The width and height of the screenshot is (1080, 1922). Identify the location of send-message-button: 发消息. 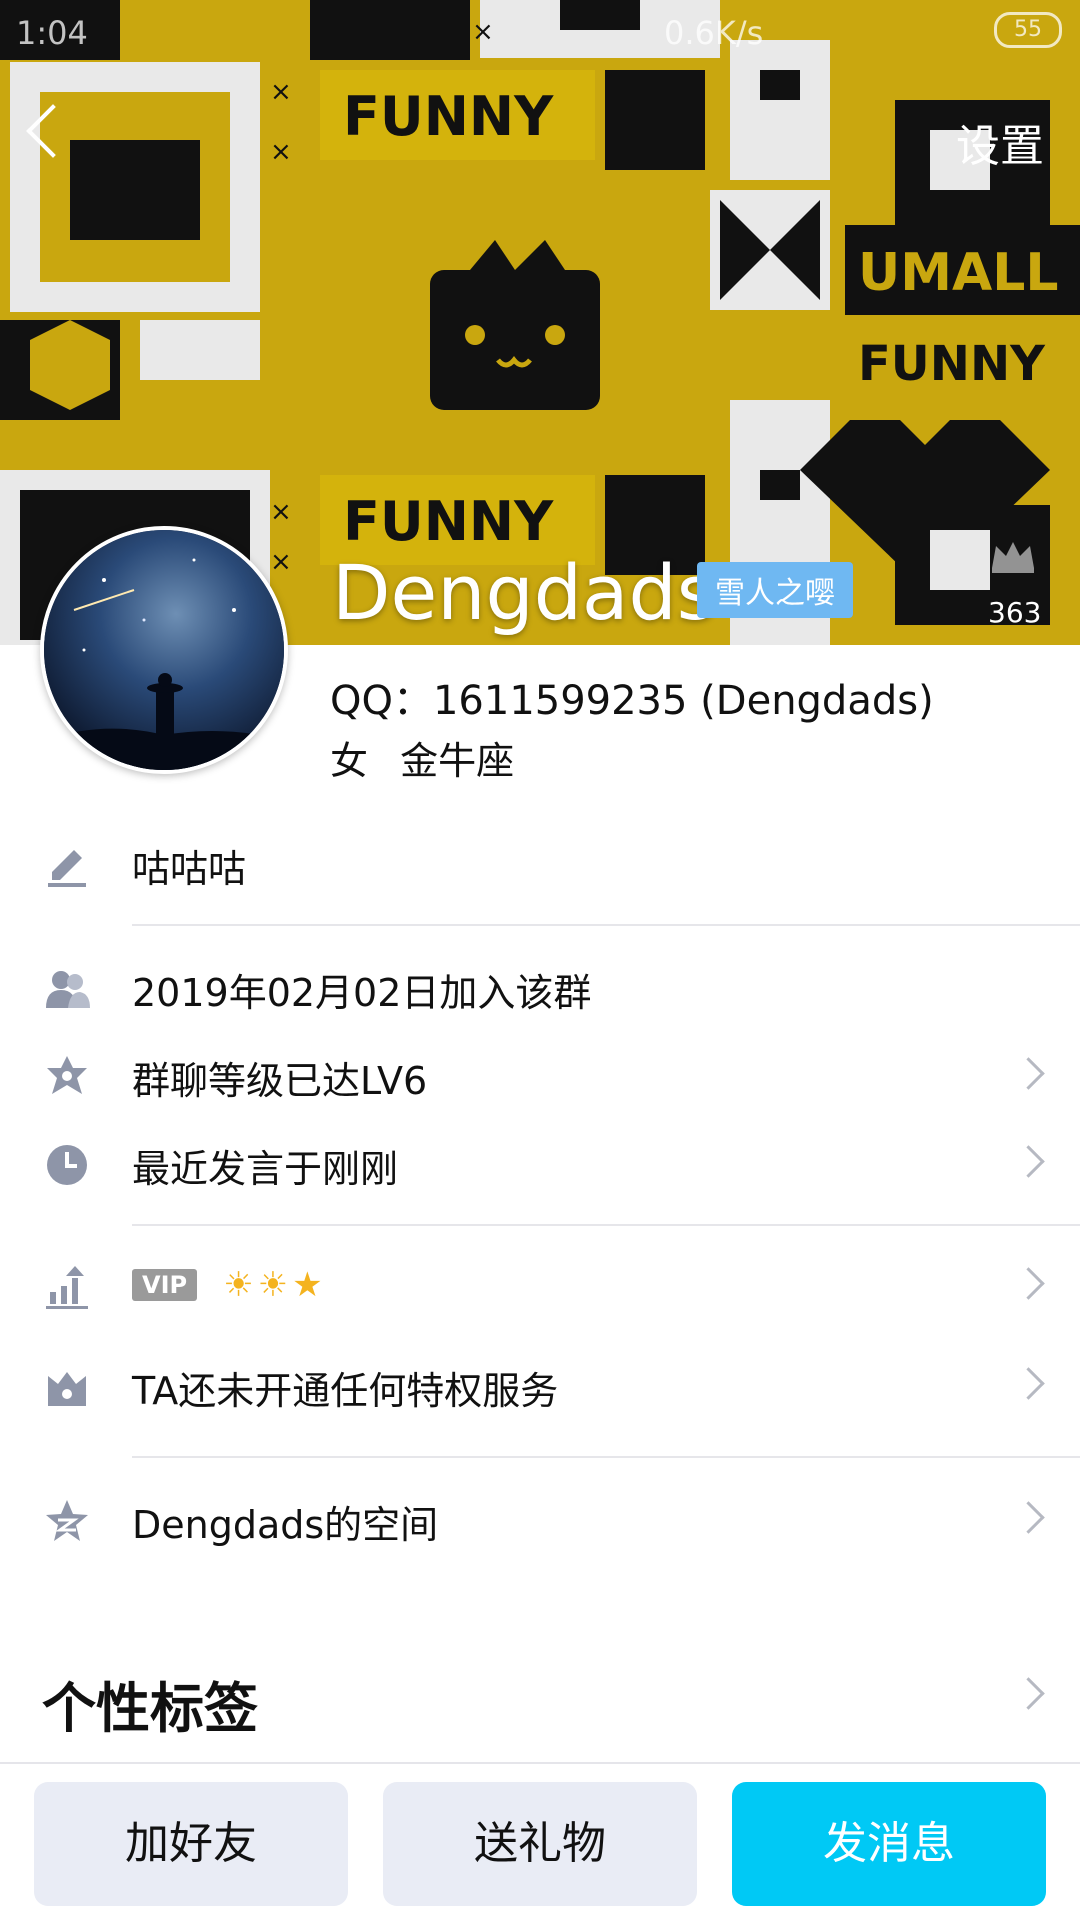
(889, 1844).